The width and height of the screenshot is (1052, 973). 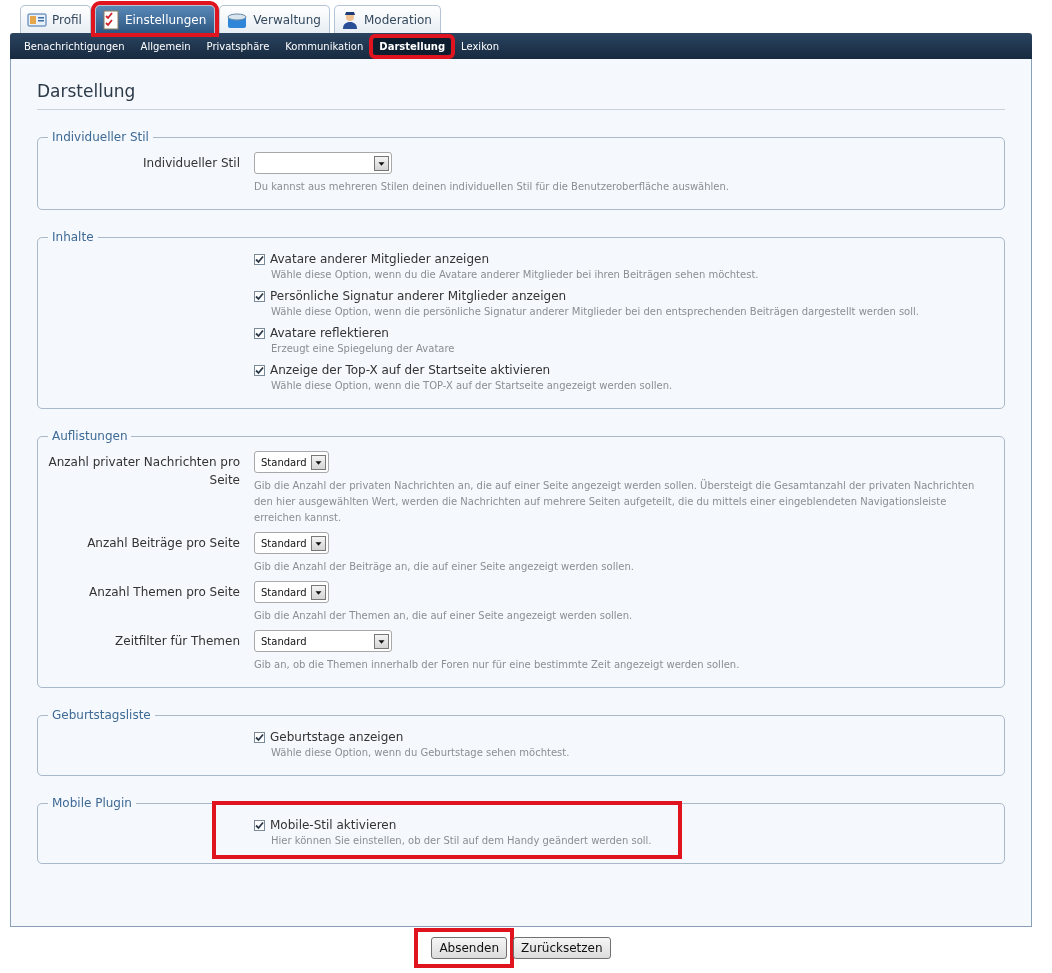 What do you see at coordinates (101, 715) in the screenshot?
I see `group-title: Geburtstagsliste` at bounding box center [101, 715].